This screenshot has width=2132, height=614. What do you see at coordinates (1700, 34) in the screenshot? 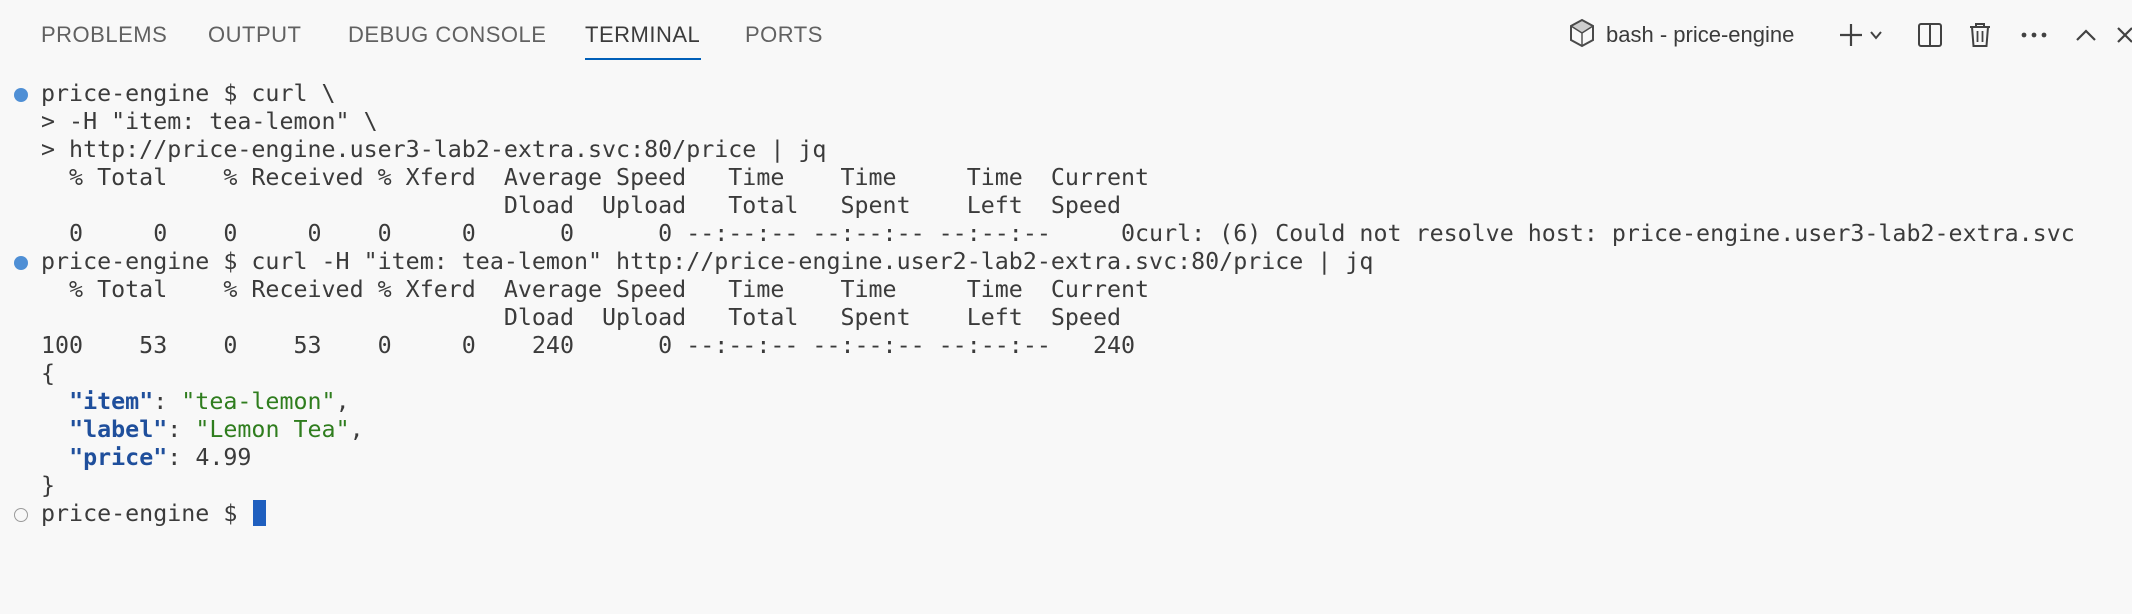
I see `terminal-selector-label: bash - price-engine` at bounding box center [1700, 34].